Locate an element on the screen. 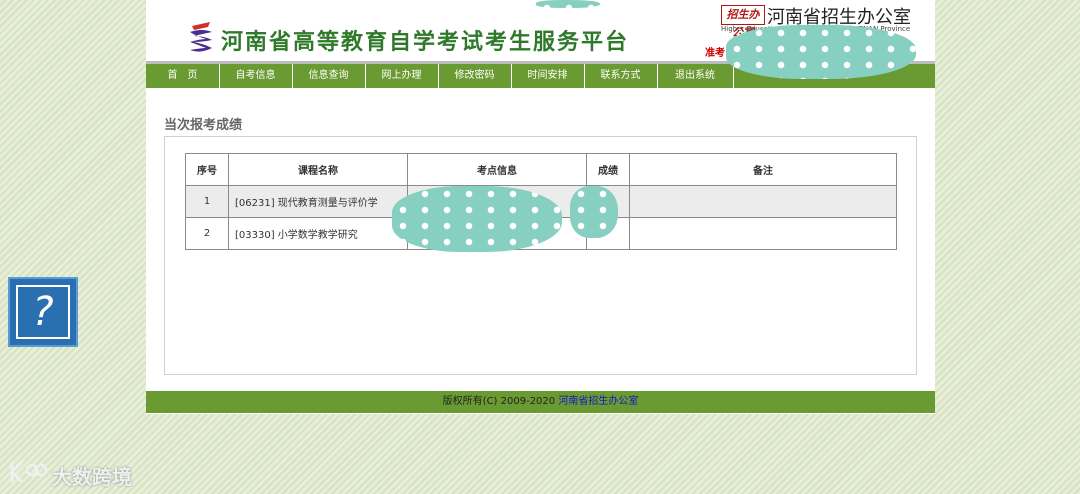 The image size is (1080, 494). section-title: 当次报考成绩 is located at coordinates (203, 125).